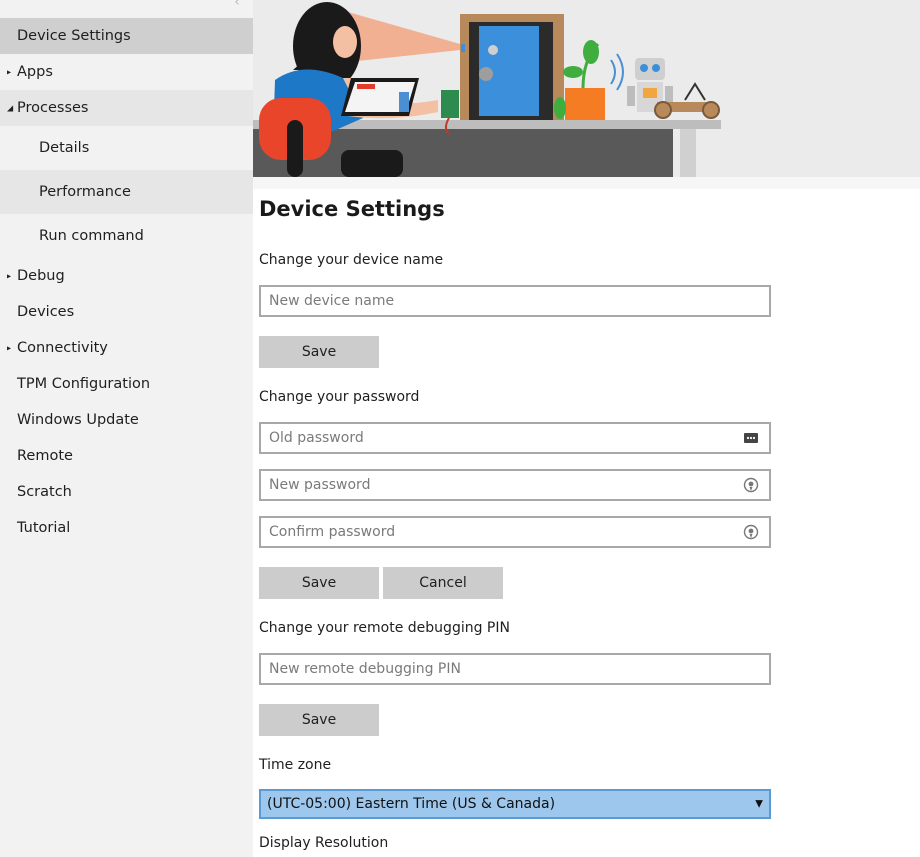 The image size is (920, 857). I want to click on new-password-field, so click(515, 485).